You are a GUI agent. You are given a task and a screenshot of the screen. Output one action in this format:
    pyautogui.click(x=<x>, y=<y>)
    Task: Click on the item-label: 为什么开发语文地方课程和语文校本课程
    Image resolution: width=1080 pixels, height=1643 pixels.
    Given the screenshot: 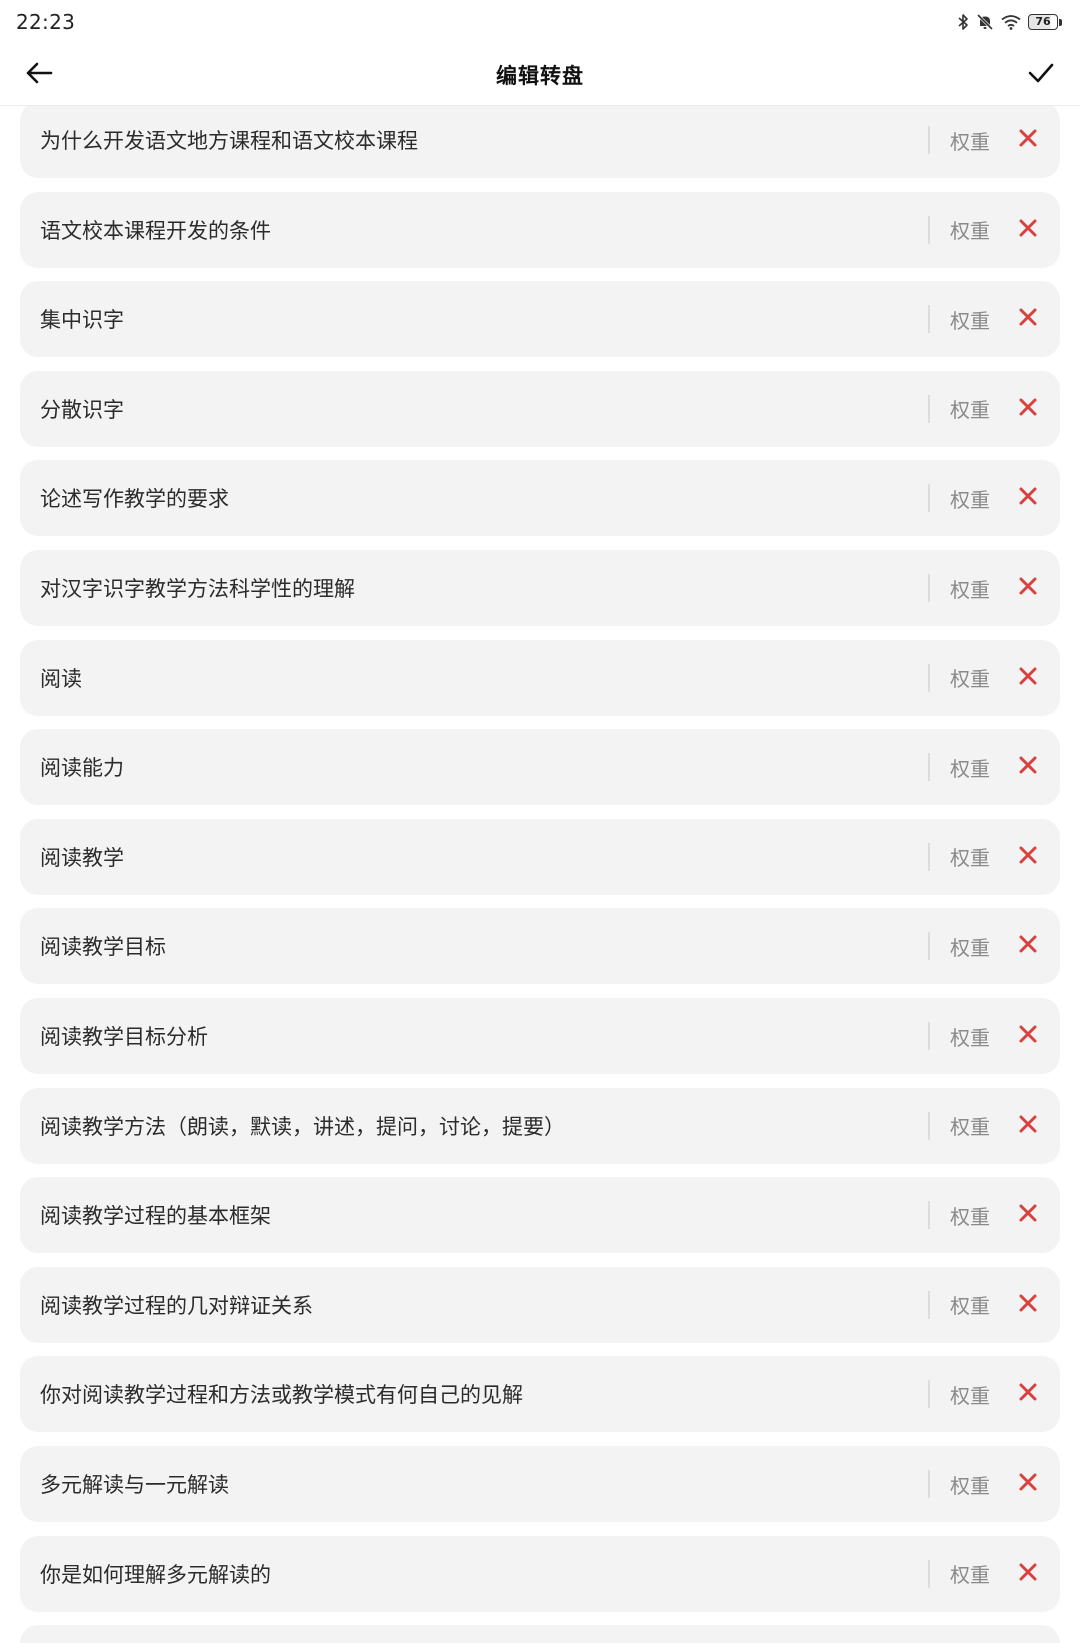 What is the action you would take?
    pyautogui.click(x=474, y=140)
    